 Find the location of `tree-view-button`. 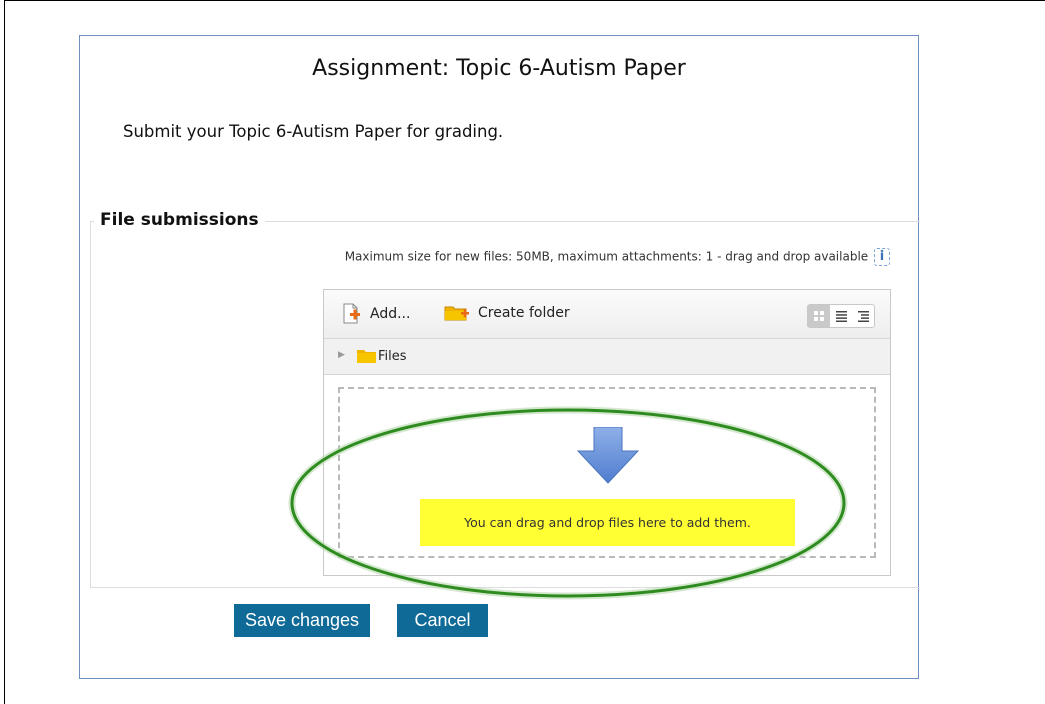

tree-view-button is located at coordinates (863, 316).